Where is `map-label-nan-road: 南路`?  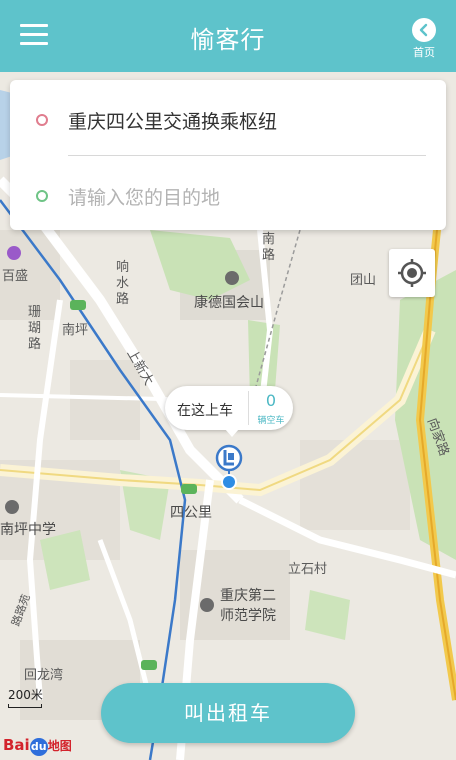
map-label-nan-road: 南路 is located at coordinates (269, 247).